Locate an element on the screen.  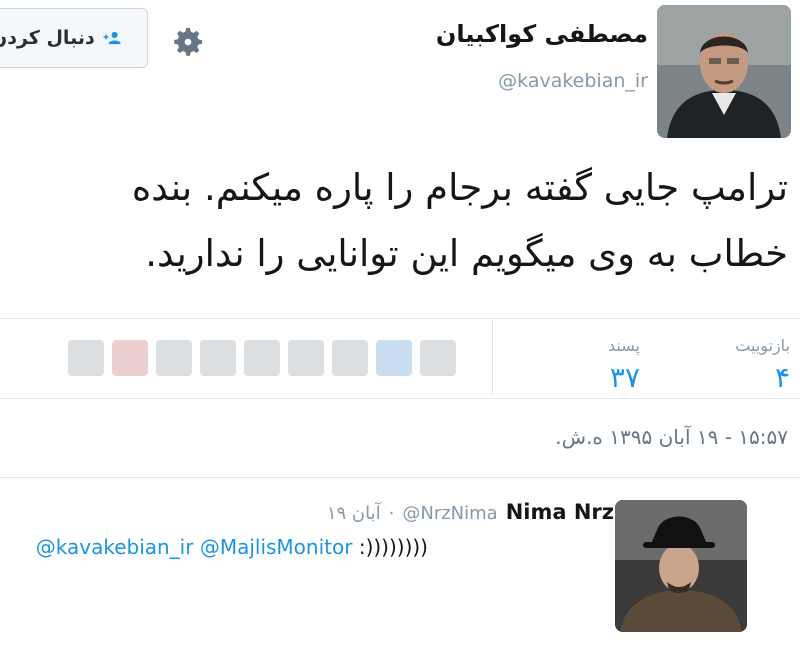
reply-avatar is located at coordinates (681, 566).